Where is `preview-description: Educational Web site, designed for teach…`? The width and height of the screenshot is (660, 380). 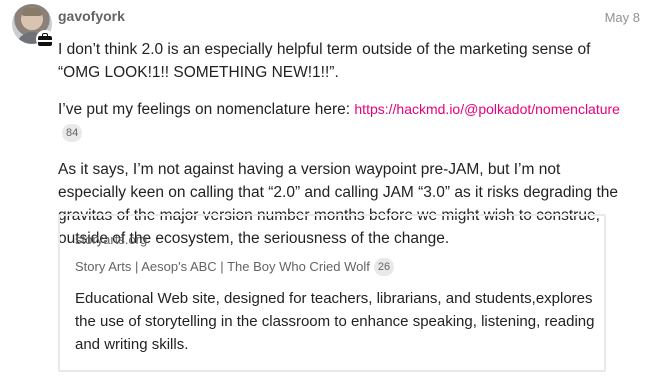
preview-description: Educational Web site, designed for teach… is located at coordinates (335, 321).